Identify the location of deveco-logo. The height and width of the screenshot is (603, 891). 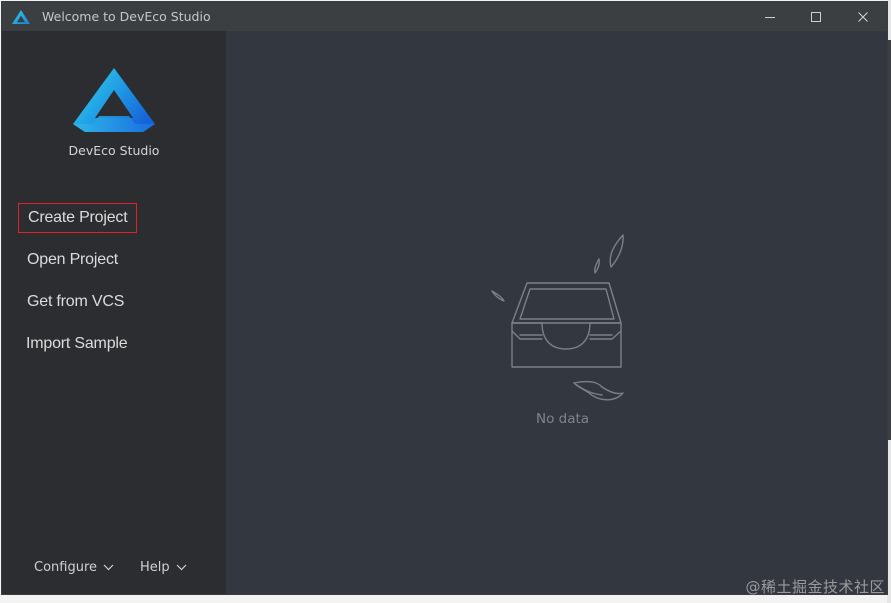
(114, 100).